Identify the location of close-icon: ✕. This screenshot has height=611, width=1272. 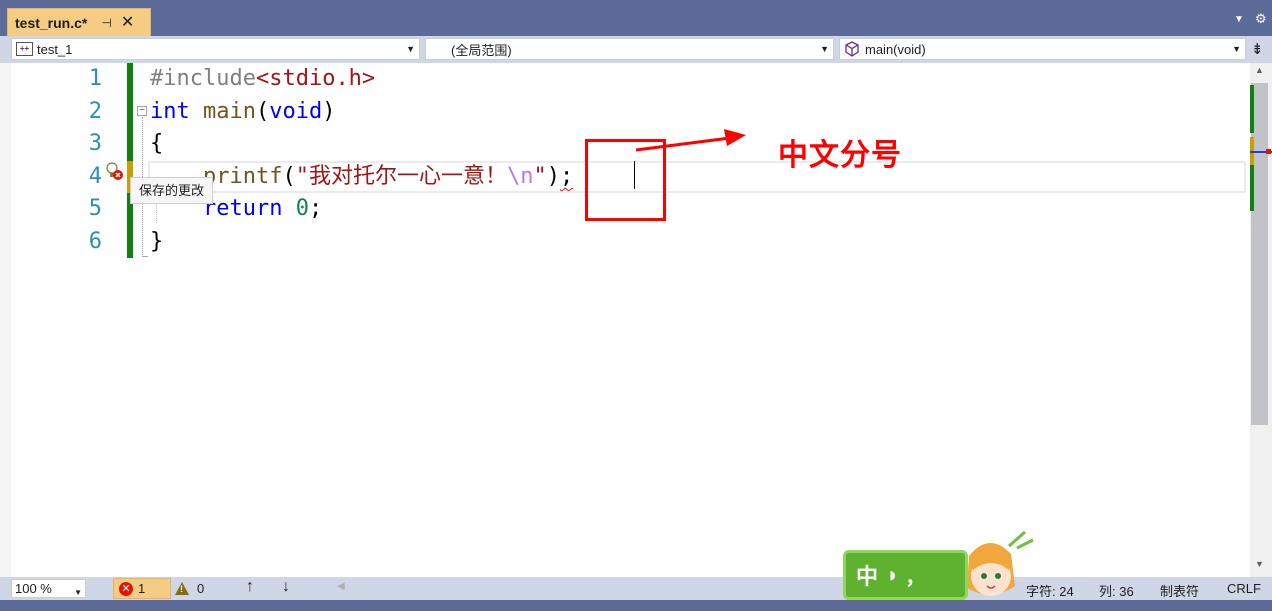
(127, 22).